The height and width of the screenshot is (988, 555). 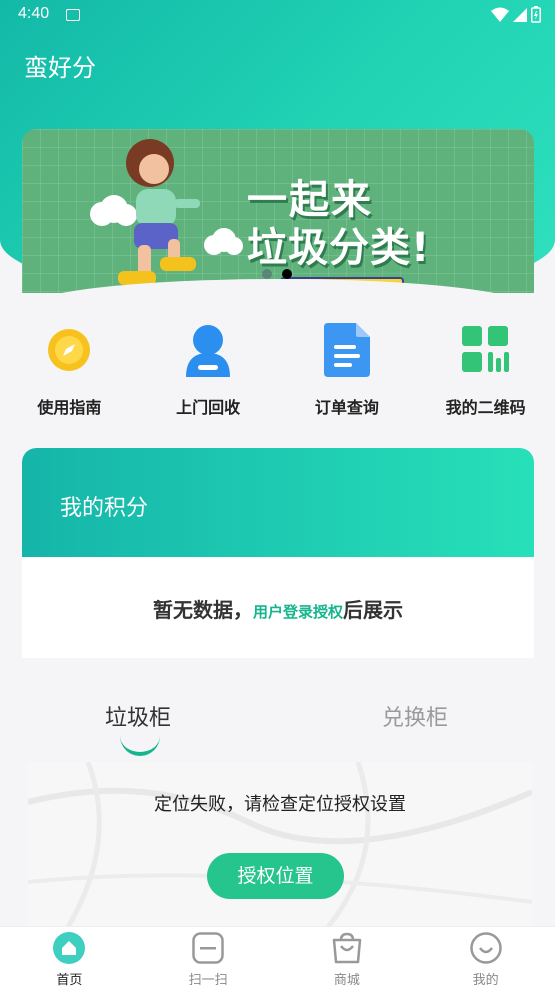 What do you see at coordinates (60, 68) in the screenshot?
I see `app-title: 蛮好分` at bounding box center [60, 68].